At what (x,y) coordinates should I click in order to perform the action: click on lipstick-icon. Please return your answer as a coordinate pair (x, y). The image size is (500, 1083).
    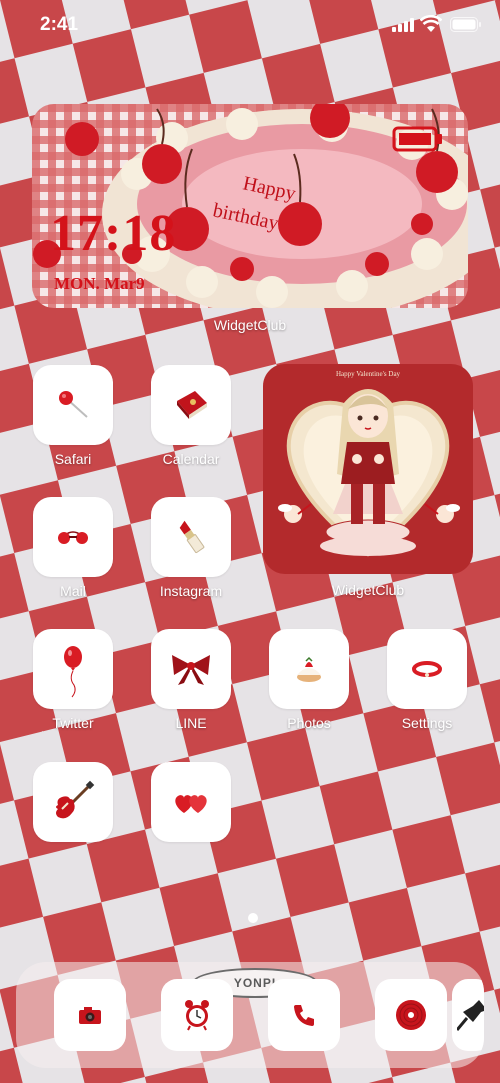
    Looking at the image, I should click on (192, 537).